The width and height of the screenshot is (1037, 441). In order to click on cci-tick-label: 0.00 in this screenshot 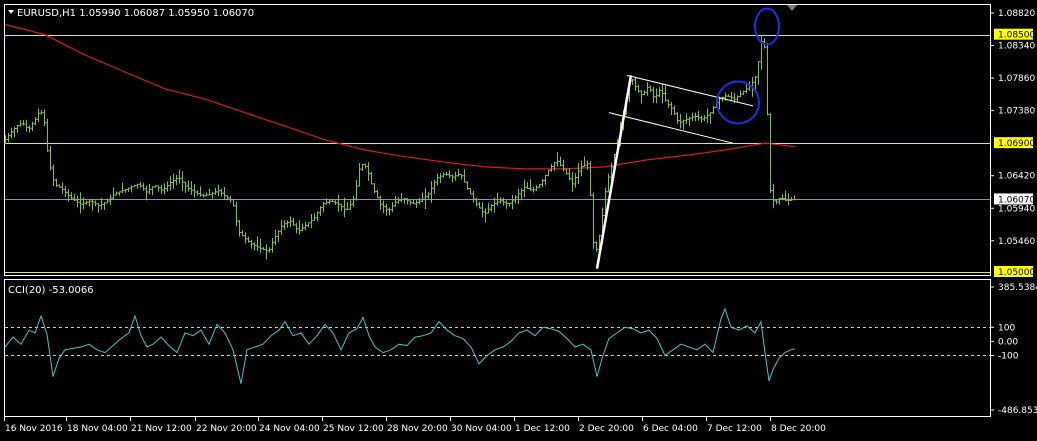, I will do `click(1008, 342)`.